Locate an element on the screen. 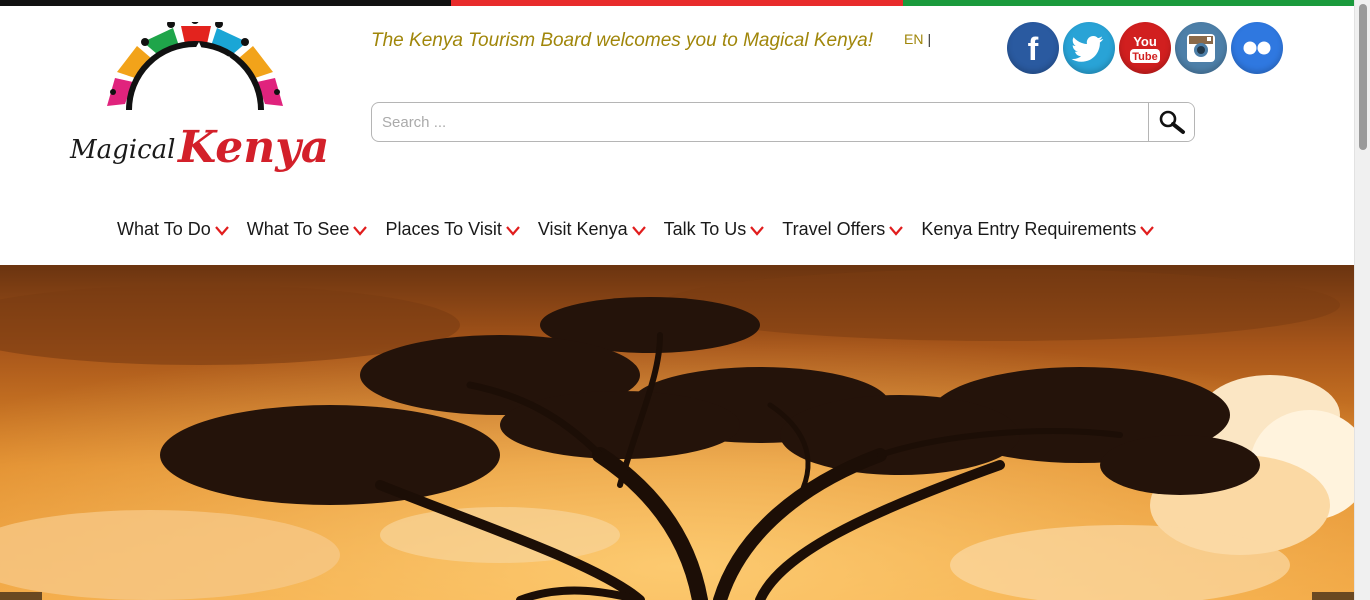 This screenshot has height=600, width=1370. youtube-icon: You Tube is located at coordinates (1145, 48).